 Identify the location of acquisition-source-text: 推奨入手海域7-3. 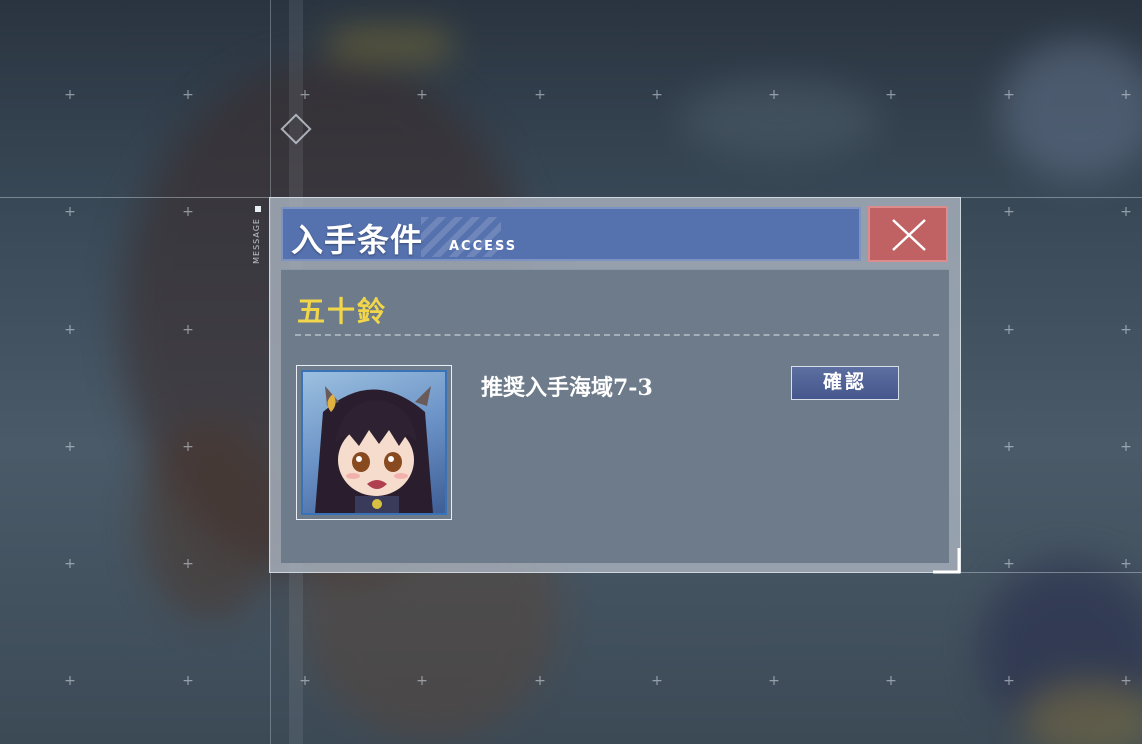
(567, 388).